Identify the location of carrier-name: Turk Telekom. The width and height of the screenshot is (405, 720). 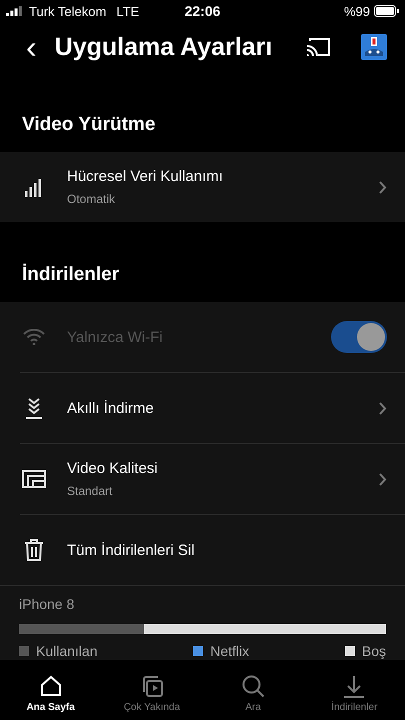
(67, 11).